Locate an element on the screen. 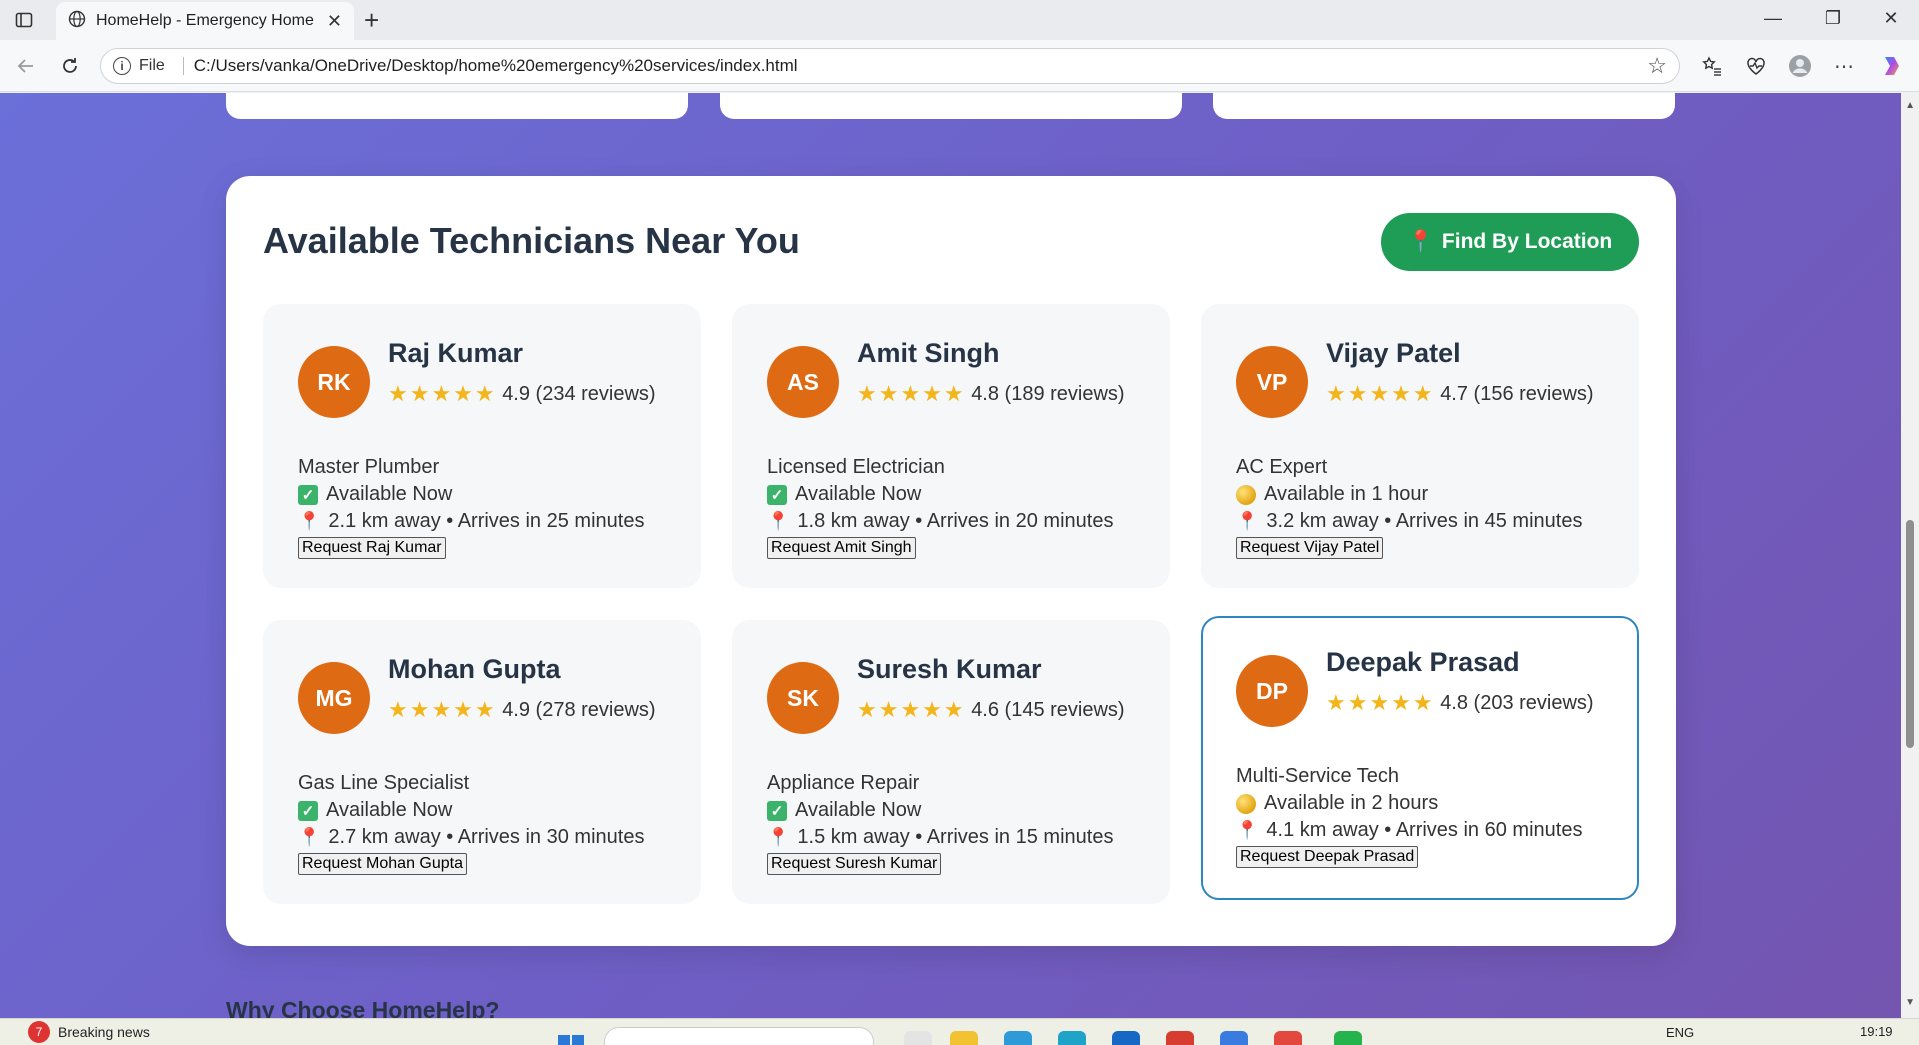 The height and width of the screenshot is (1045, 1919). rating-text: 4.6 (145 reviews) is located at coordinates (1048, 710).